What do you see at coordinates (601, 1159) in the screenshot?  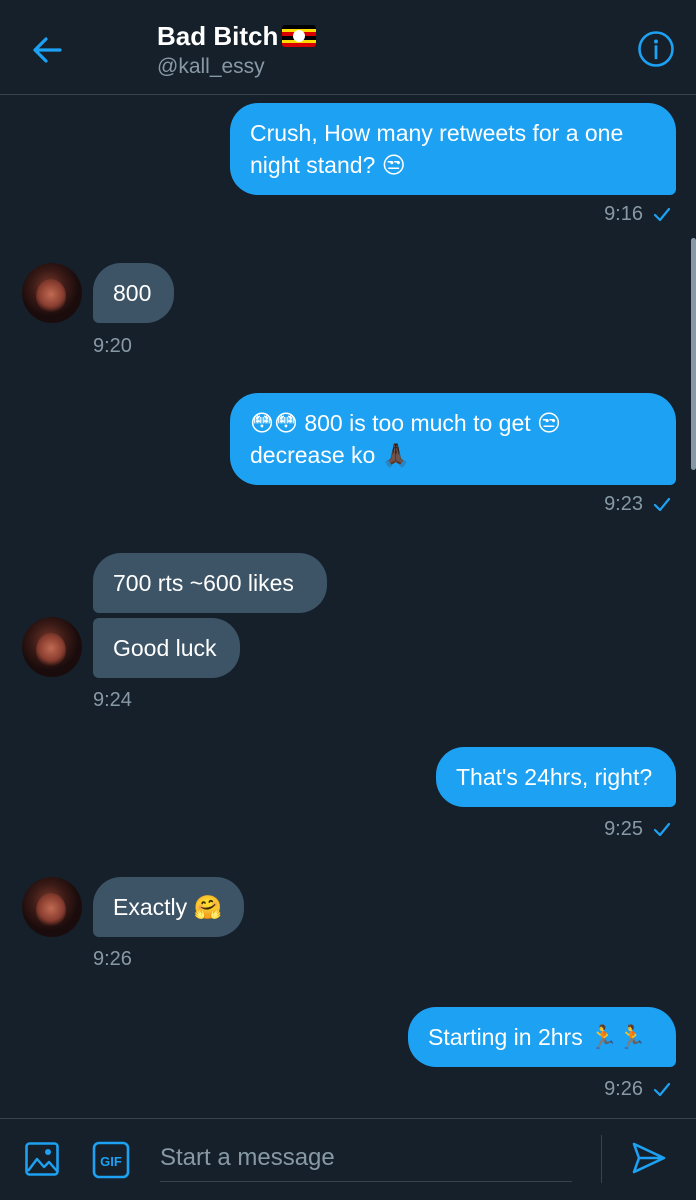 I see `composer-divider` at bounding box center [601, 1159].